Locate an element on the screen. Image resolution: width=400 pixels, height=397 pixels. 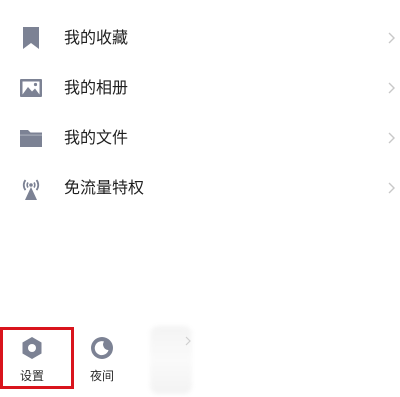
highlight-box is located at coordinates (37, 358).